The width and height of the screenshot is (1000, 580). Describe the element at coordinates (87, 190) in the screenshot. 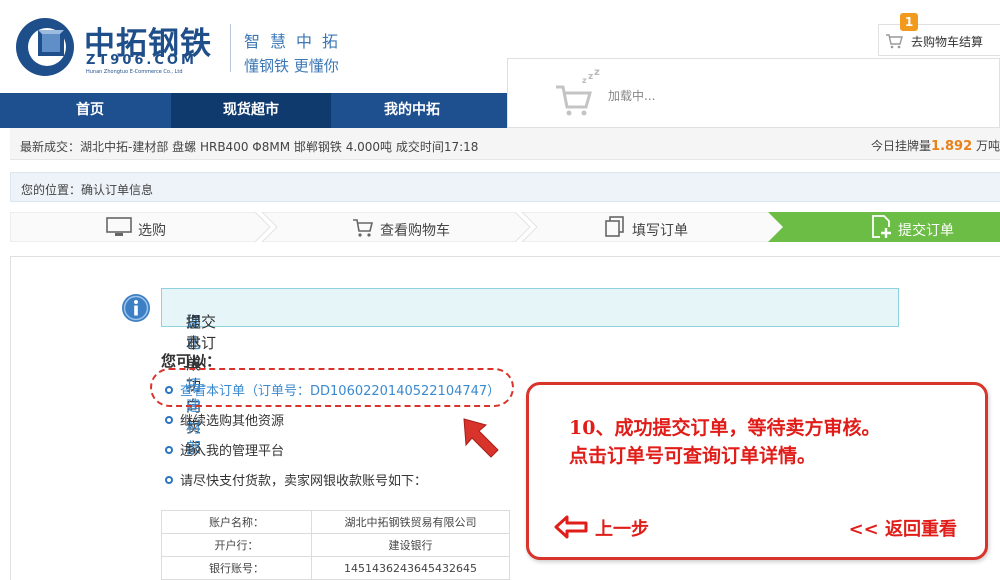

I see `breadcrumb-text: 您的位置：确认订单信息` at that location.